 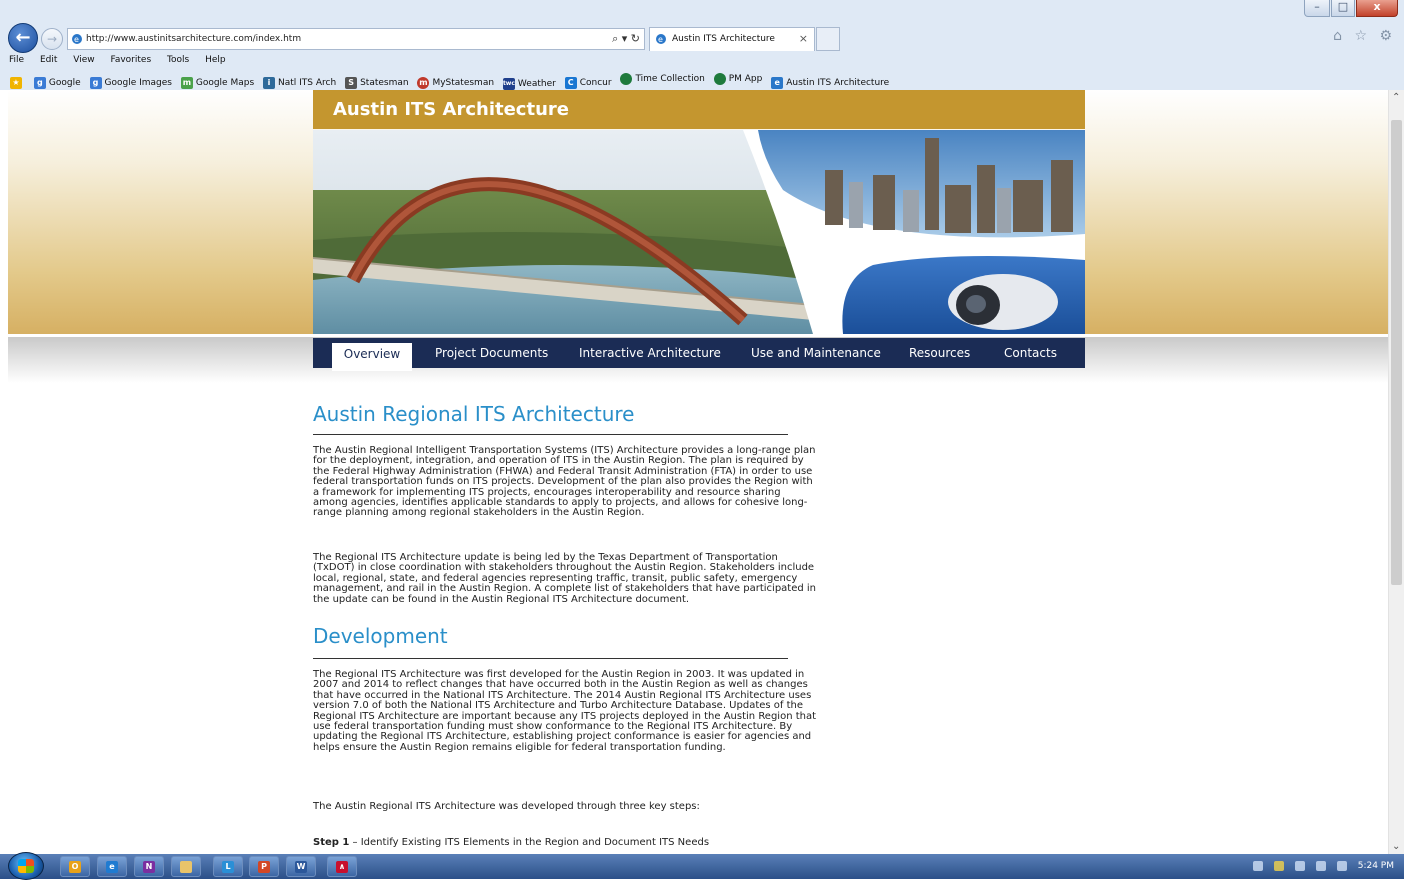 What do you see at coordinates (803, 39) in the screenshot?
I see `tab-close-icon: ×` at bounding box center [803, 39].